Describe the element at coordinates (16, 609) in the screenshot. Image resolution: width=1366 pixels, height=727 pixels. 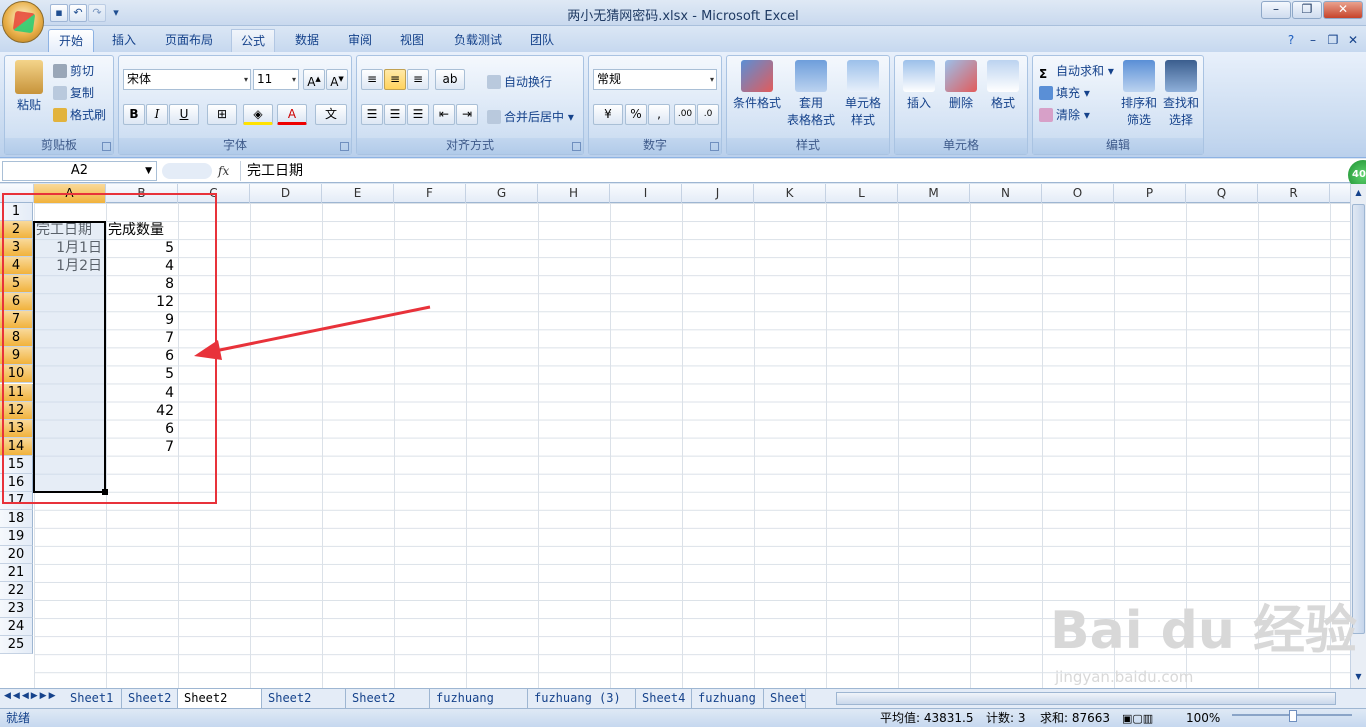
I see `row-header-23: 23` at that location.